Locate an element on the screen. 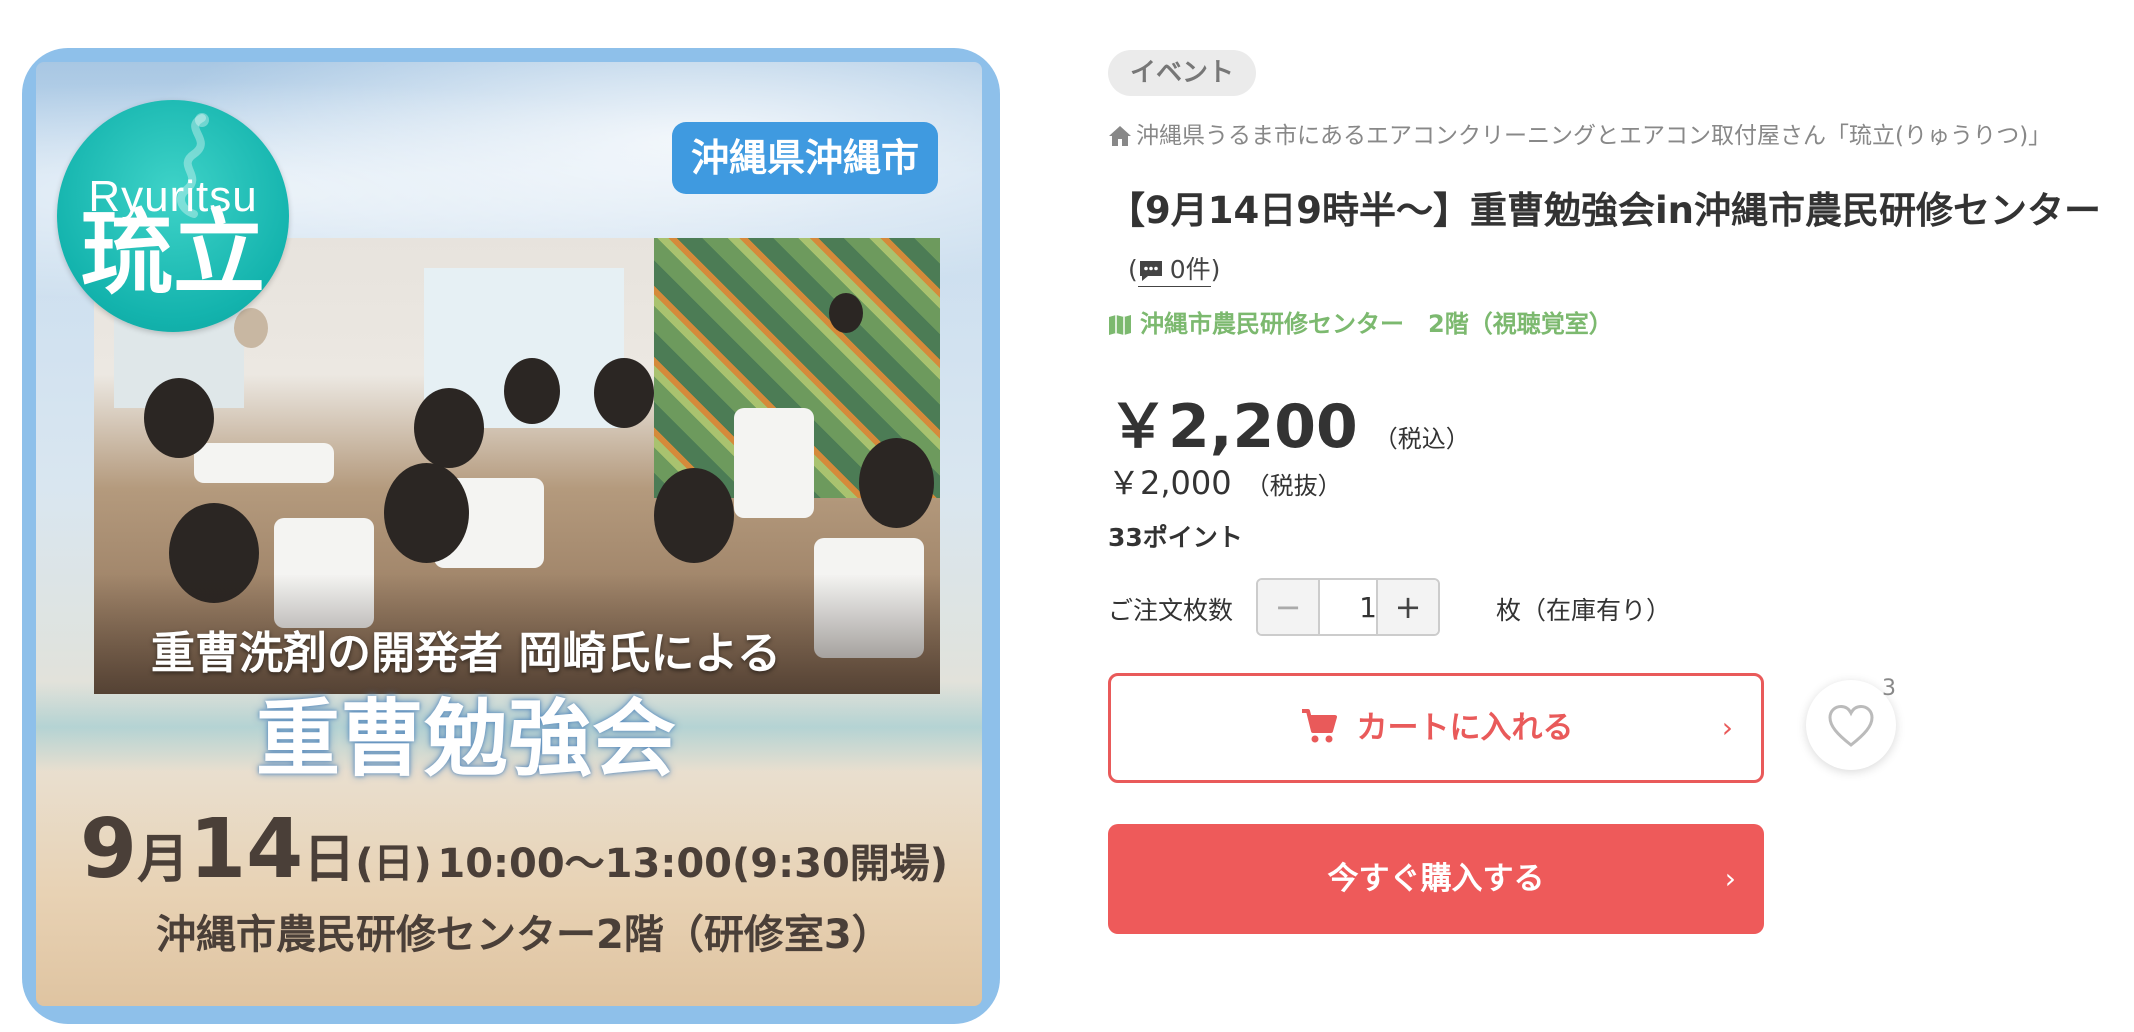  add-to-cart-label: カートに入れる is located at coordinates (1465, 728).